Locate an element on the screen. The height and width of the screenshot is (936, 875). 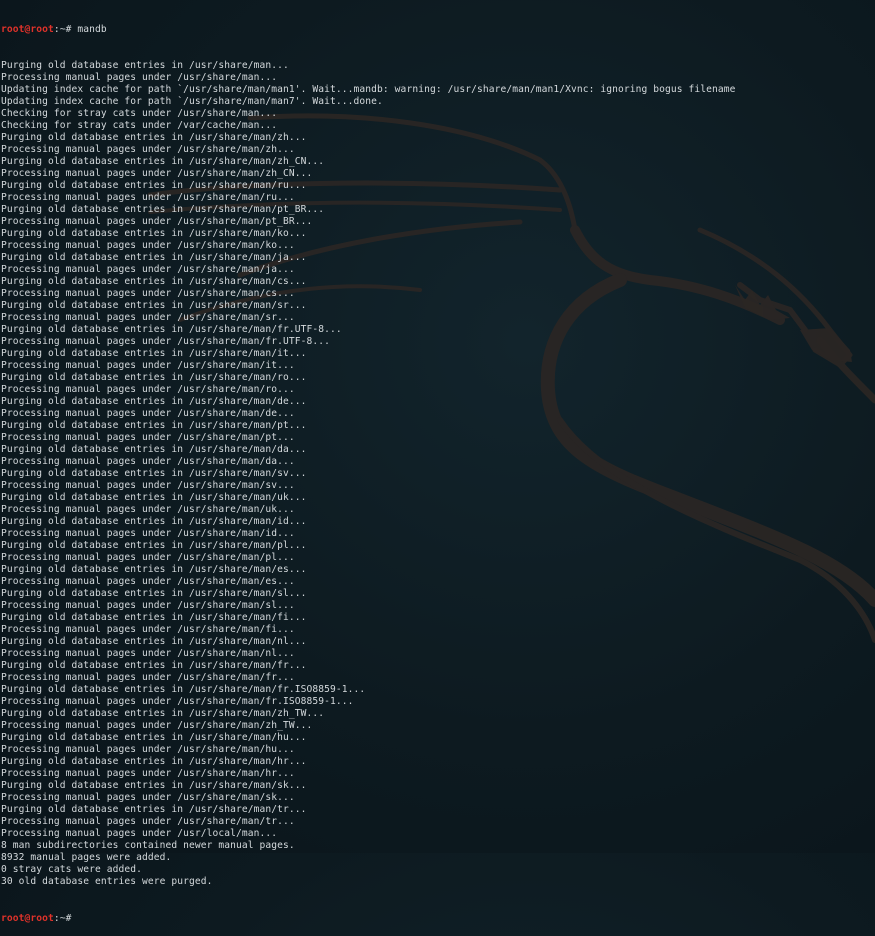
output-line: 30 old database entries were purged. is located at coordinates (107, 881).